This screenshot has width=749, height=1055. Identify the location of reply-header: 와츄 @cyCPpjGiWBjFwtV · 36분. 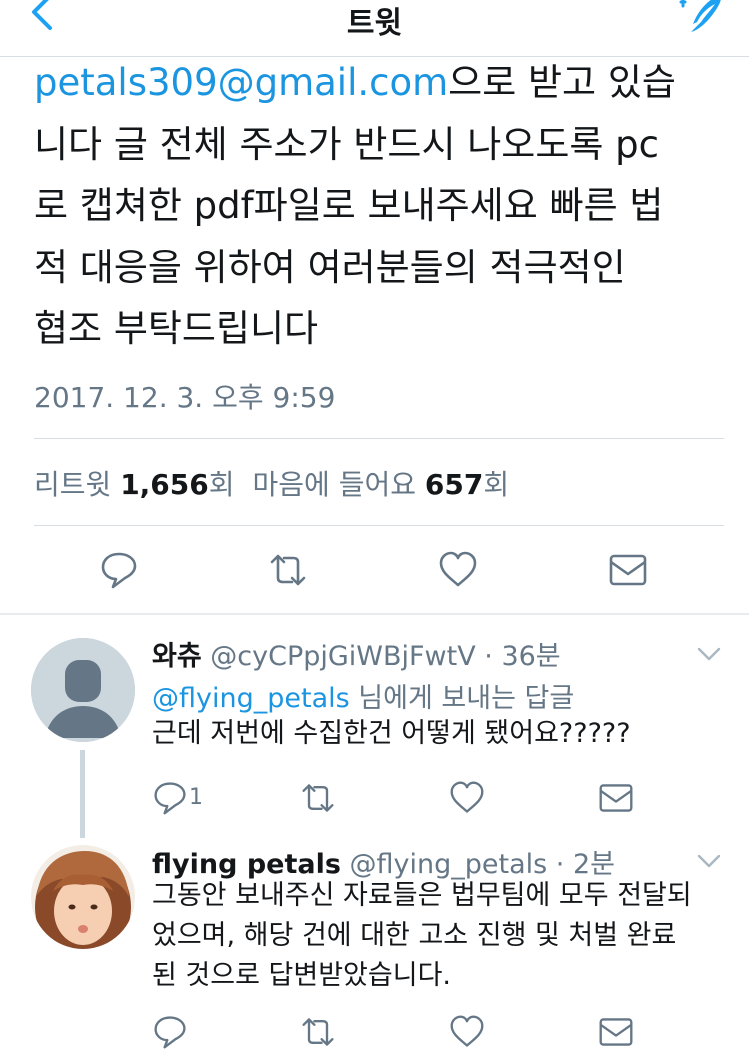
(356, 653).